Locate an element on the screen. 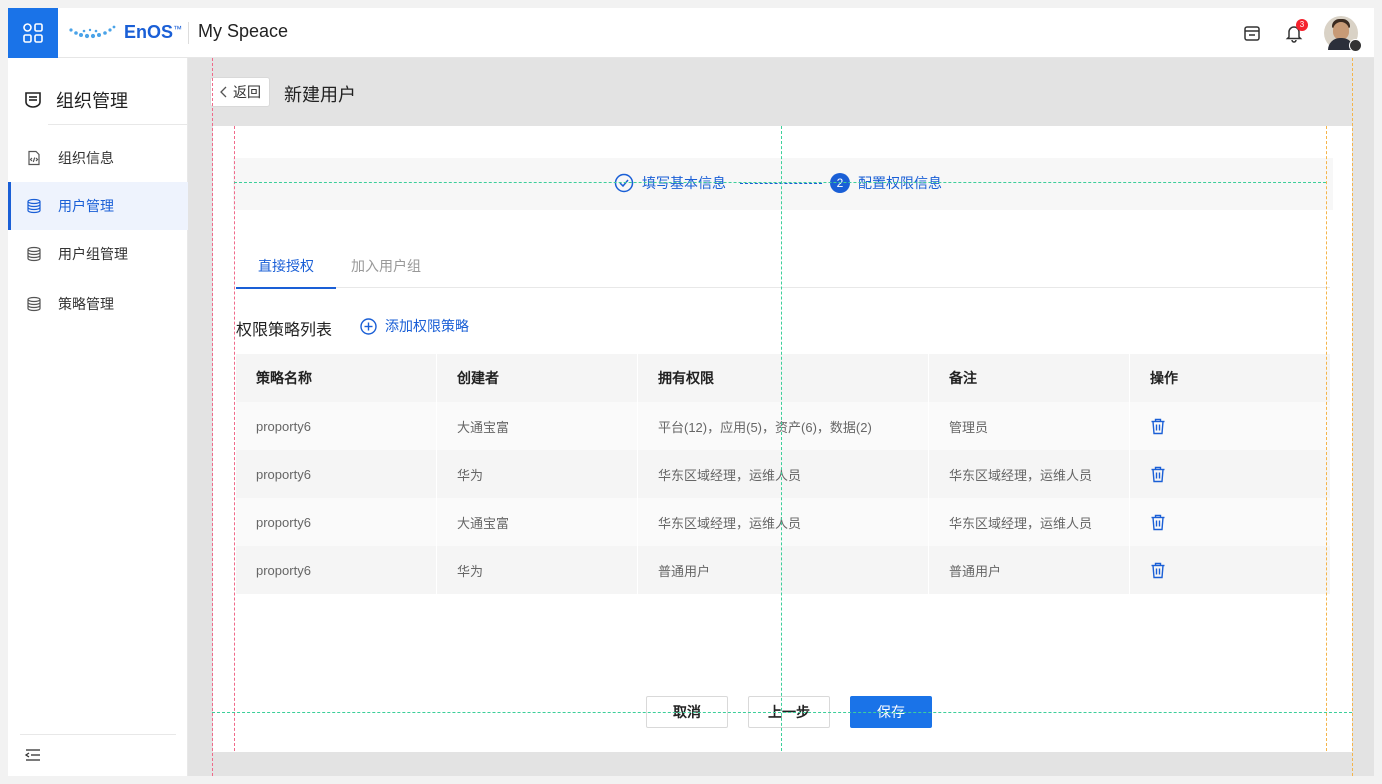  cell-permissions: 平台(12)，应用(5)，资产(6)，数据(2) is located at coordinates (783, 426).